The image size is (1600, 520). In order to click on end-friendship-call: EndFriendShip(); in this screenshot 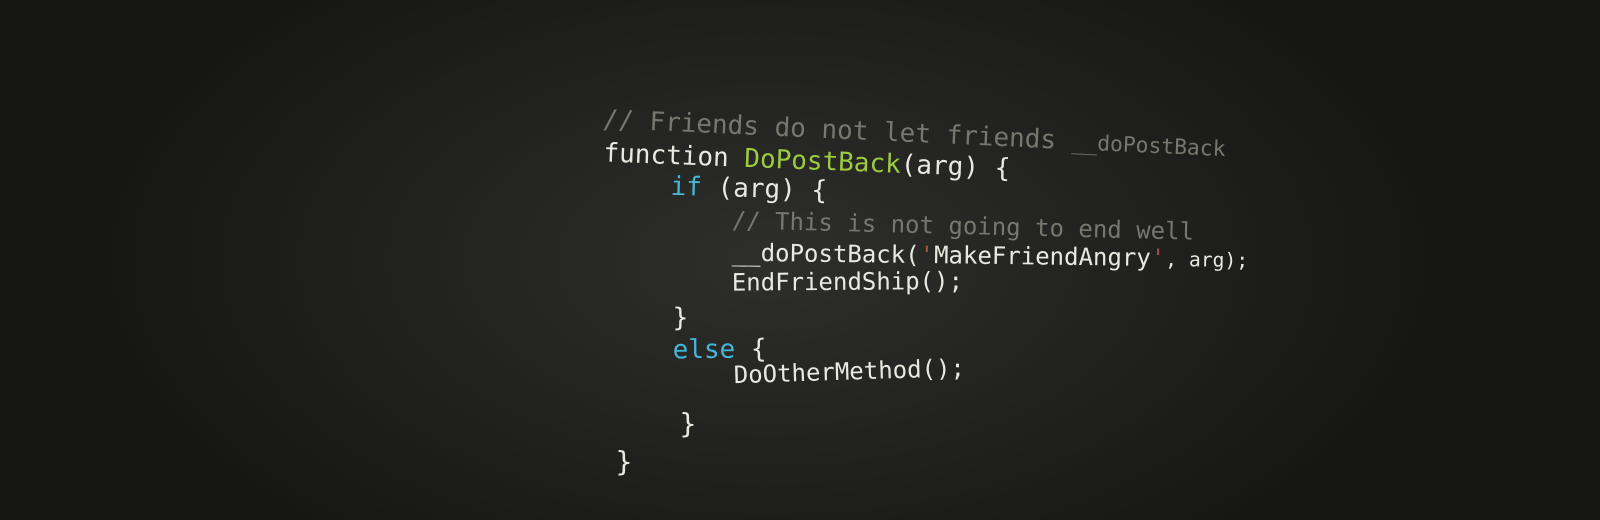, I will do `click(847, 281)`.